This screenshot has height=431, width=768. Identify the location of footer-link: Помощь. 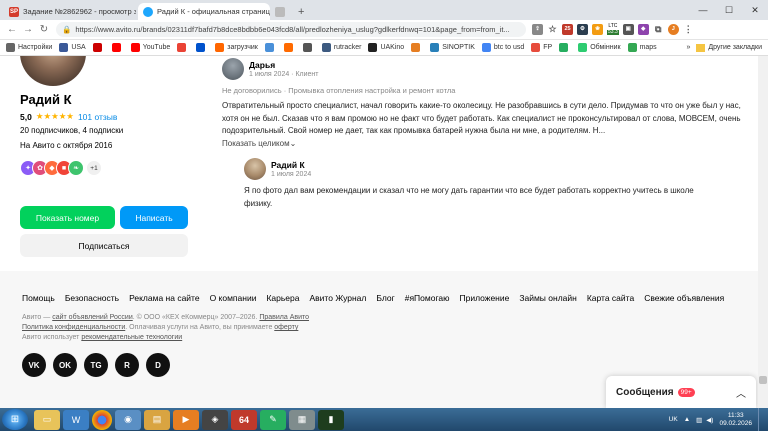
(38, 298).